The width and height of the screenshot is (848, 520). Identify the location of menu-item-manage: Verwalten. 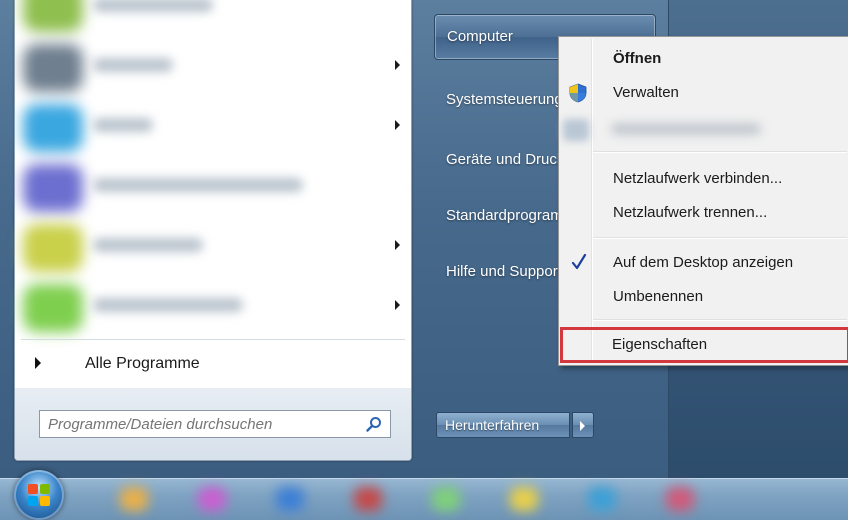
(704, 93).